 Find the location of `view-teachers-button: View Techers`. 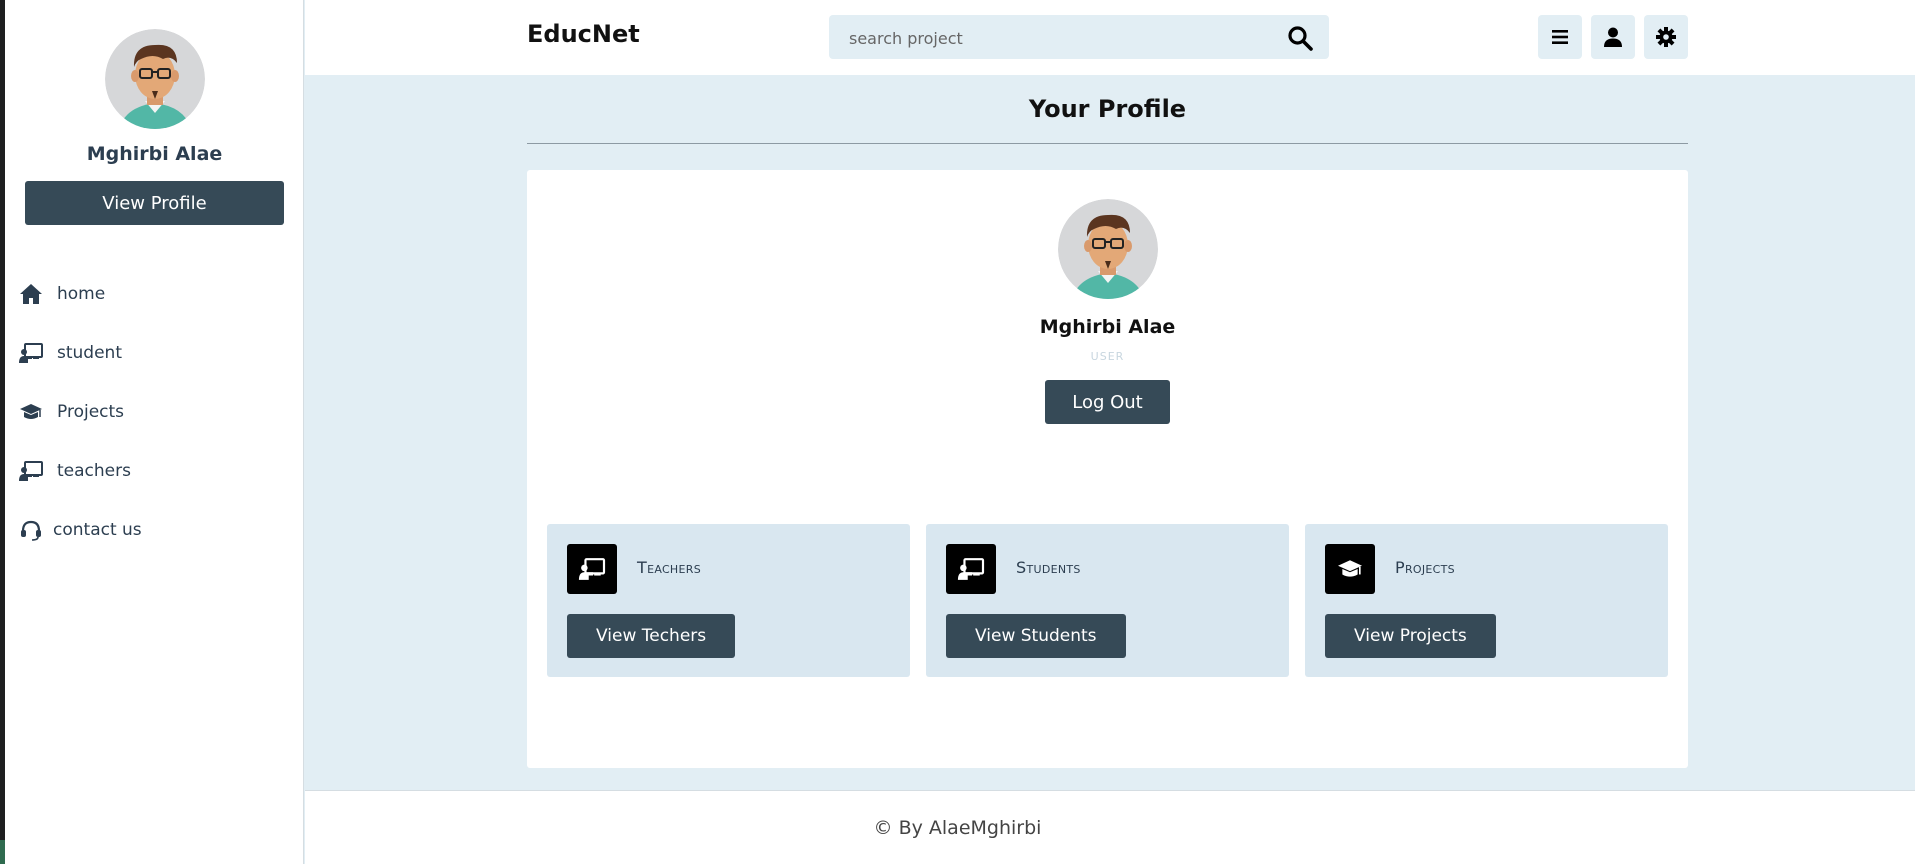

view-teachers-button: View Techers is located at coordinates (651, 636).